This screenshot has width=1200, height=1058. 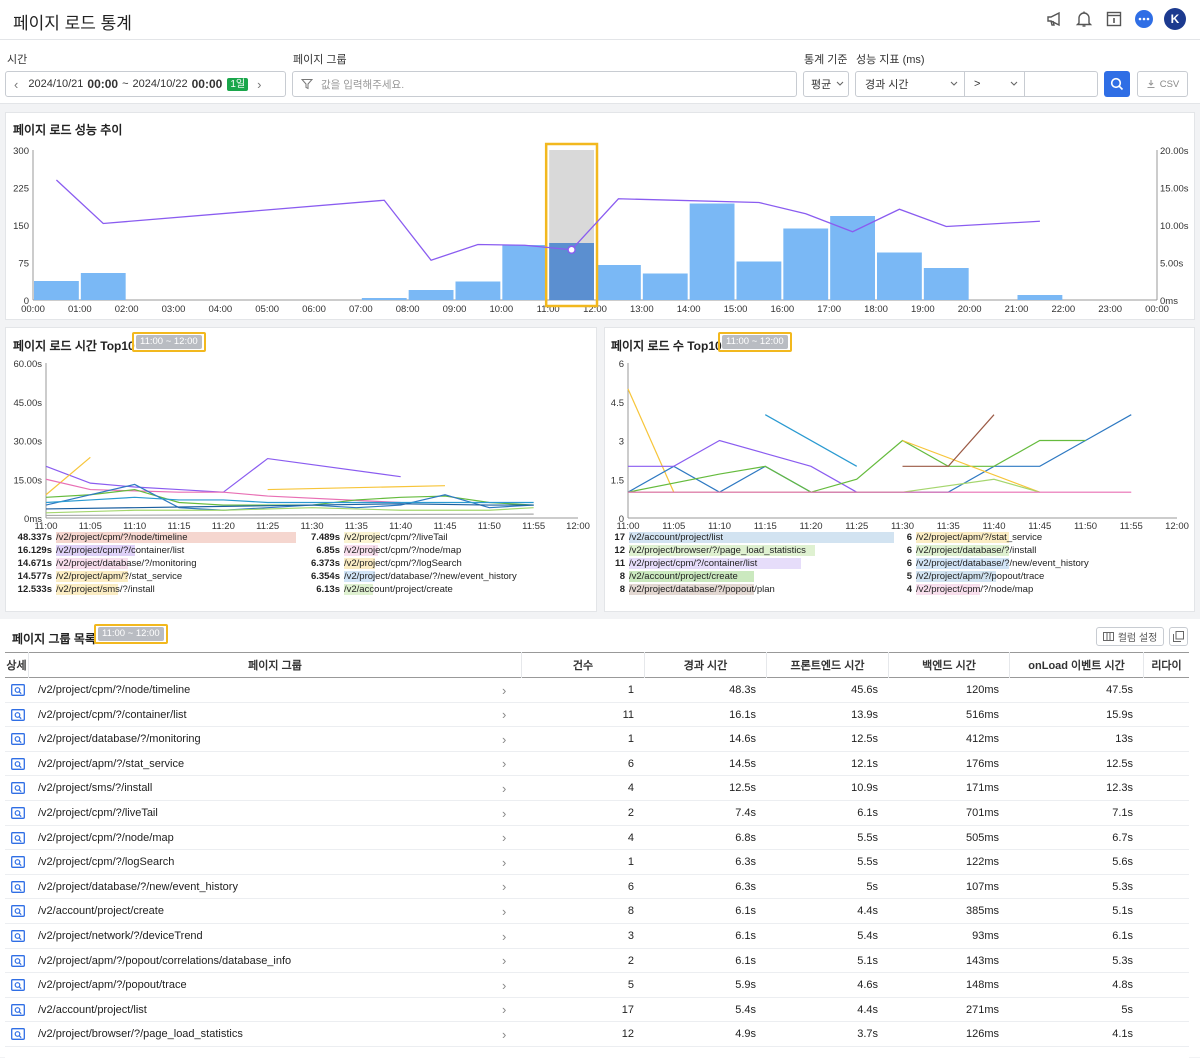 What do you see at coordinates (451, 563) in the screenshot?
I see `legend-item: 6.373s/v2/project/cpm/?/logSearch` at bounding box center [451, 563].